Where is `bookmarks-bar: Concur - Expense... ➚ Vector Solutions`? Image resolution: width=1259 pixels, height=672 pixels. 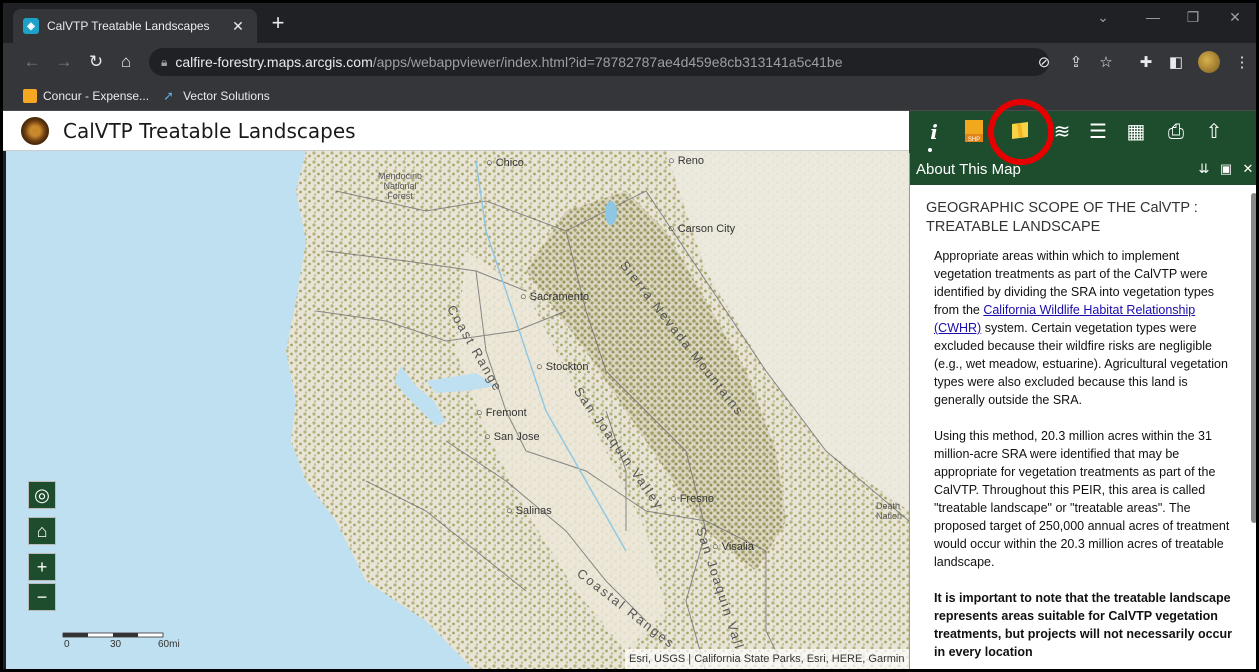
bookmarks-bar: Concur - Expense... ➚ Vector Solutions is located at coordinates (629, 96).